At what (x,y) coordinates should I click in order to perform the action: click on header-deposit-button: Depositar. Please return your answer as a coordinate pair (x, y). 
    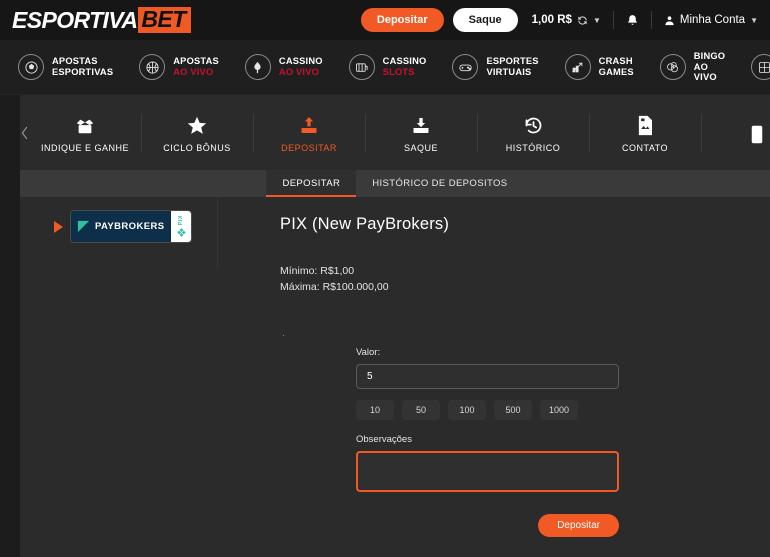
    Looking at the image, I should click on (402, 20).